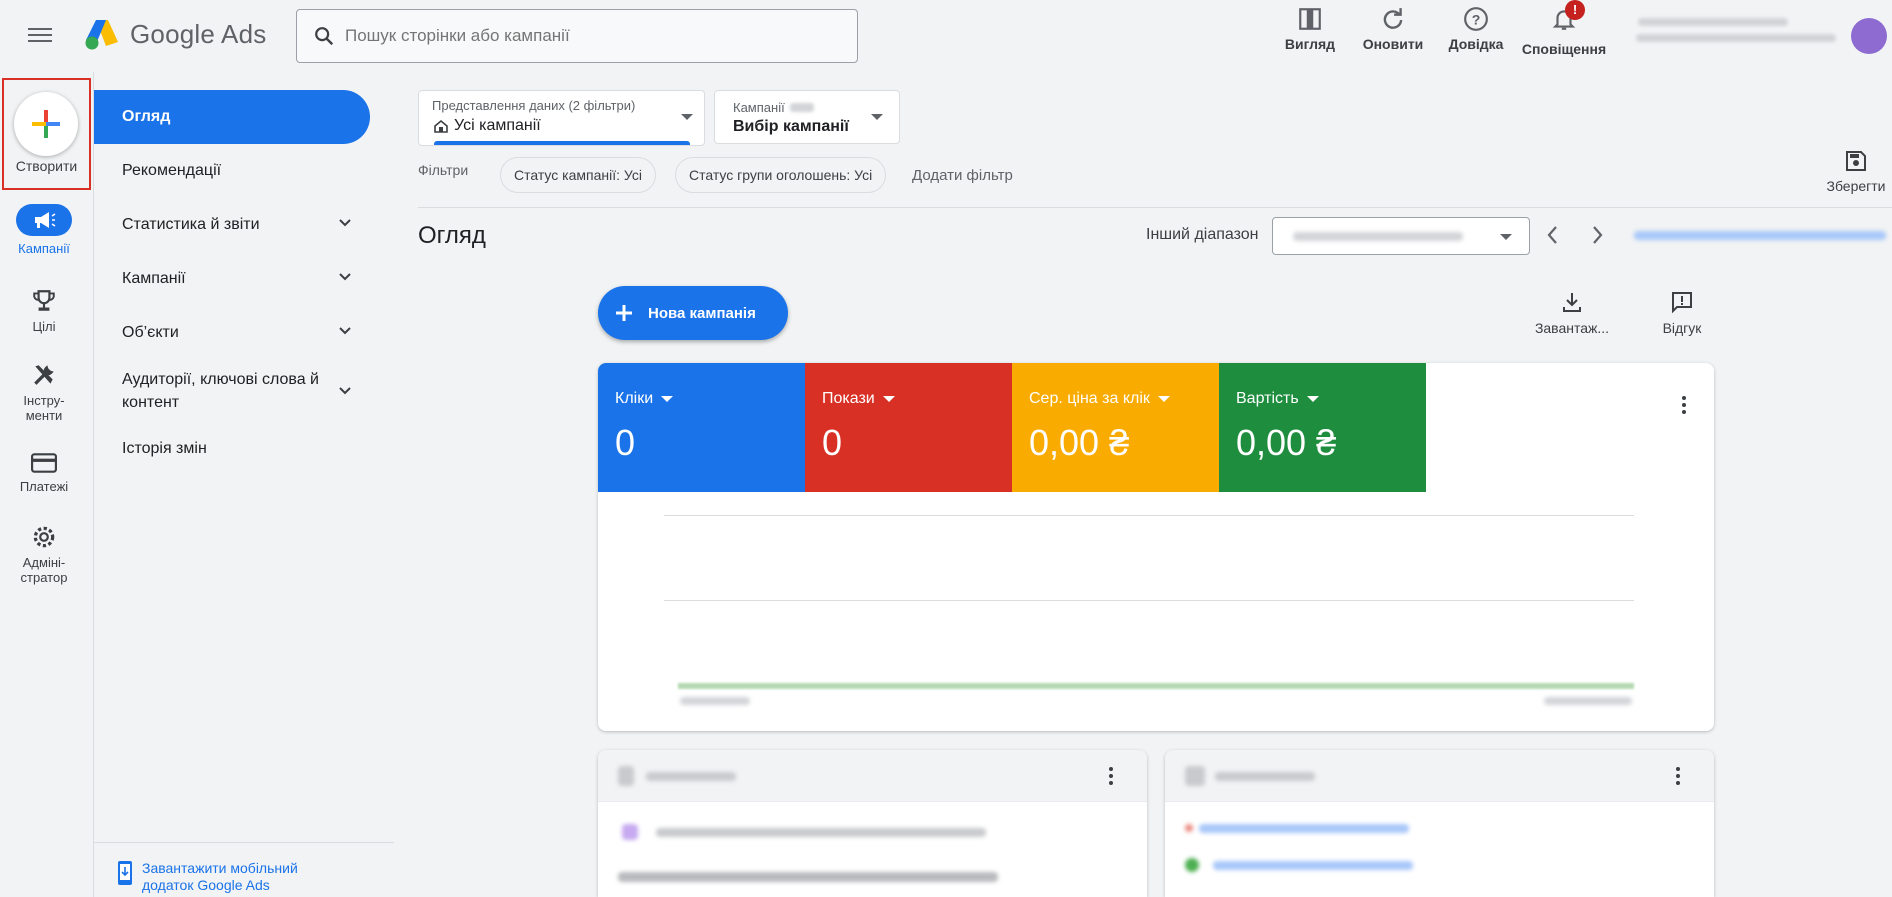 Image resolution: width=1892 pixels, height=897 pixels. I want to click on rail-item-tools: Інстру-менти, so click(44, 392).